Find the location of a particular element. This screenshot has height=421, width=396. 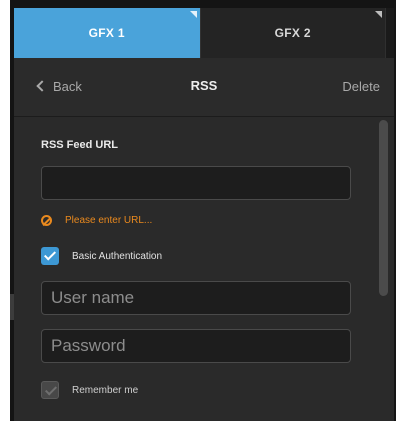

tab-gfx-2-label: GFX 2 is located at coordinates (292, 33).